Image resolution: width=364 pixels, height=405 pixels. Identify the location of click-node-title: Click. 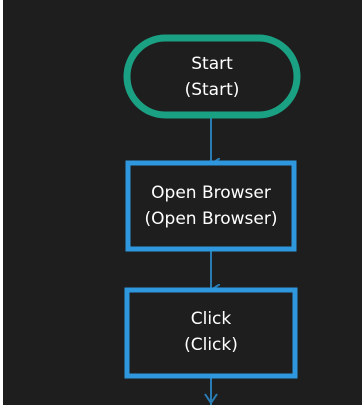
(211, 319).